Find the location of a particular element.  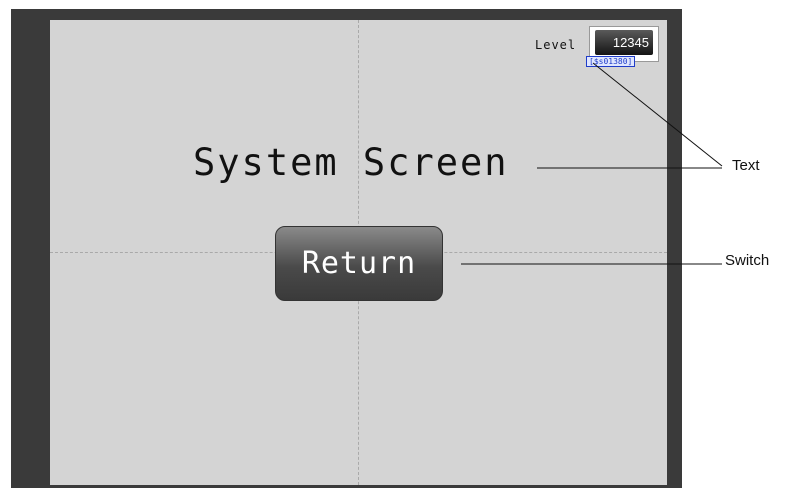

text-callout-label: Text is located at coordinates (746, 165).